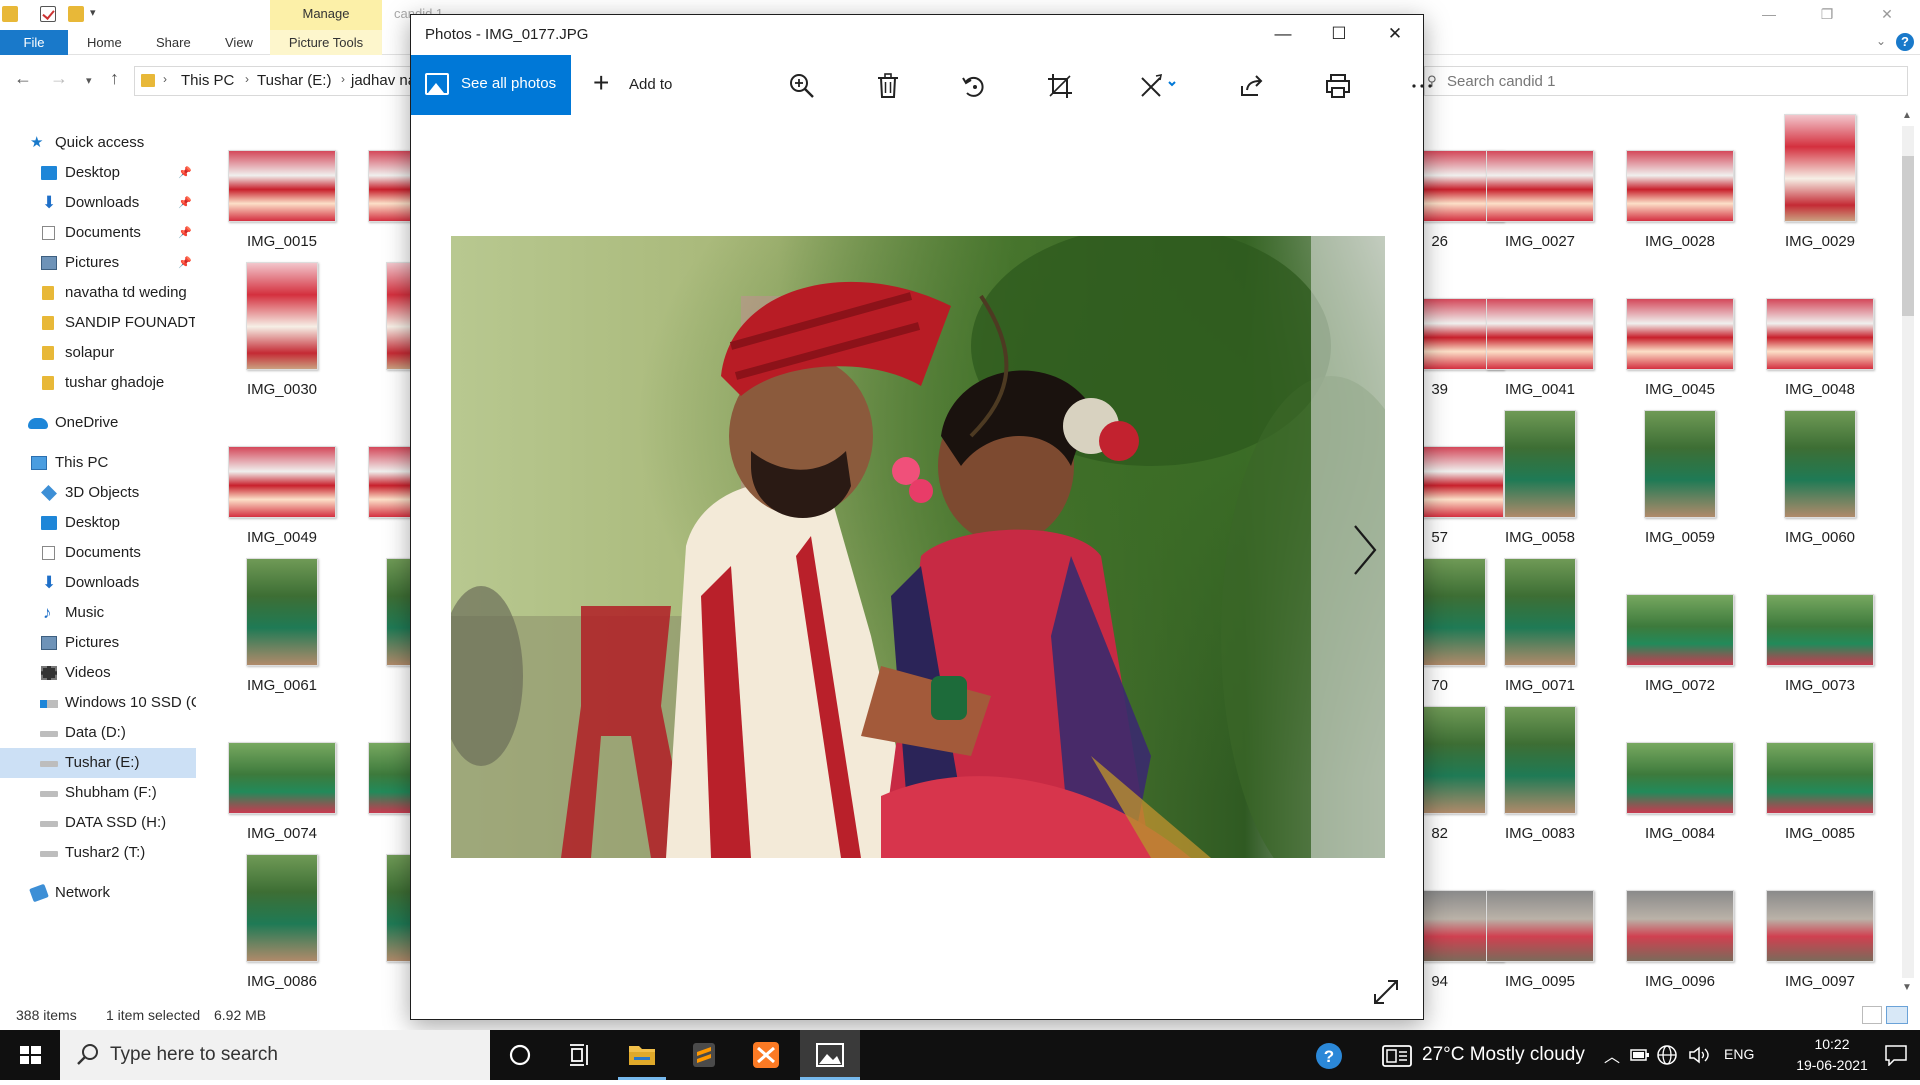  What do you see at coordinates (98, 493) in the screenshot?
I see `nav-3d-objects: 3D Objects` at bounding box center [98, 493].